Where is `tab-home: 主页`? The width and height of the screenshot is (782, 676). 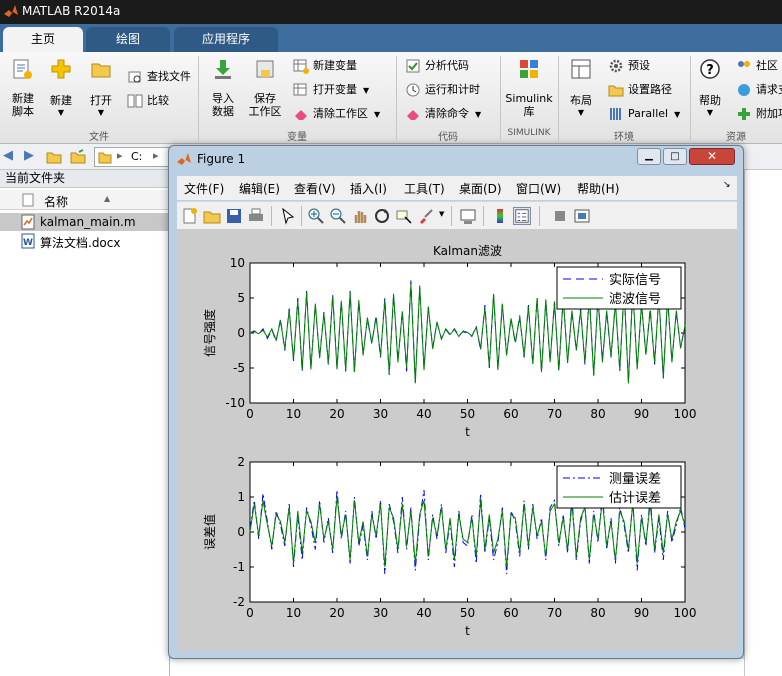 tab-home: 主页 is located at coordinates (43, 39).